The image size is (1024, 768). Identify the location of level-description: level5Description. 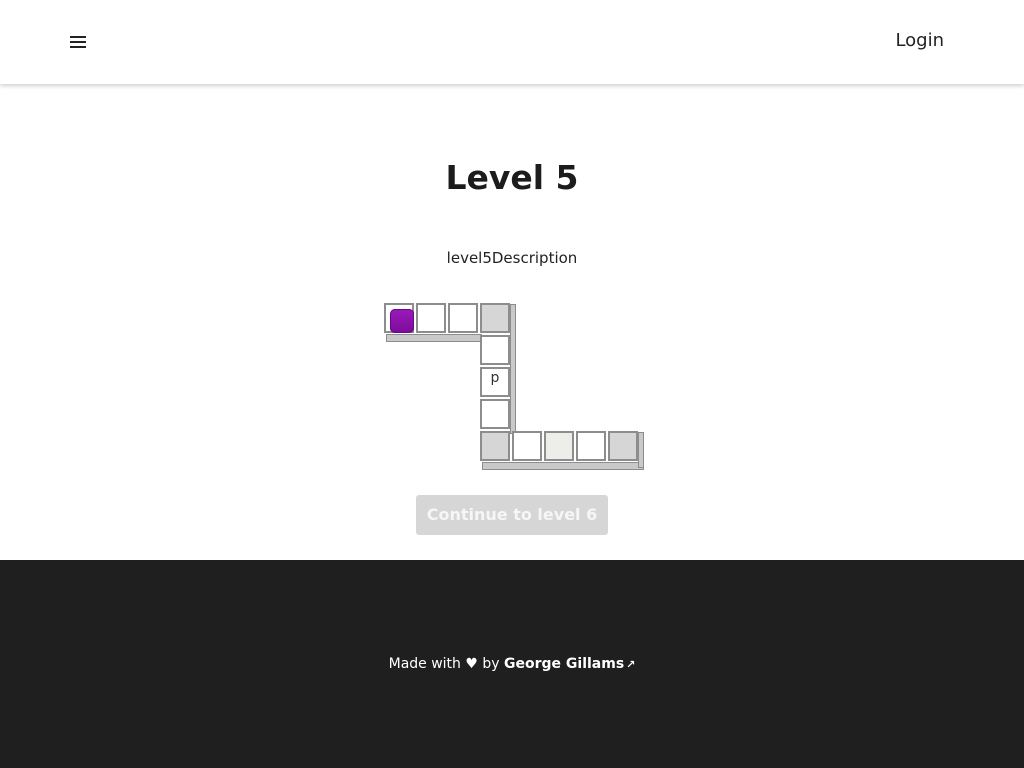
(512, 258).